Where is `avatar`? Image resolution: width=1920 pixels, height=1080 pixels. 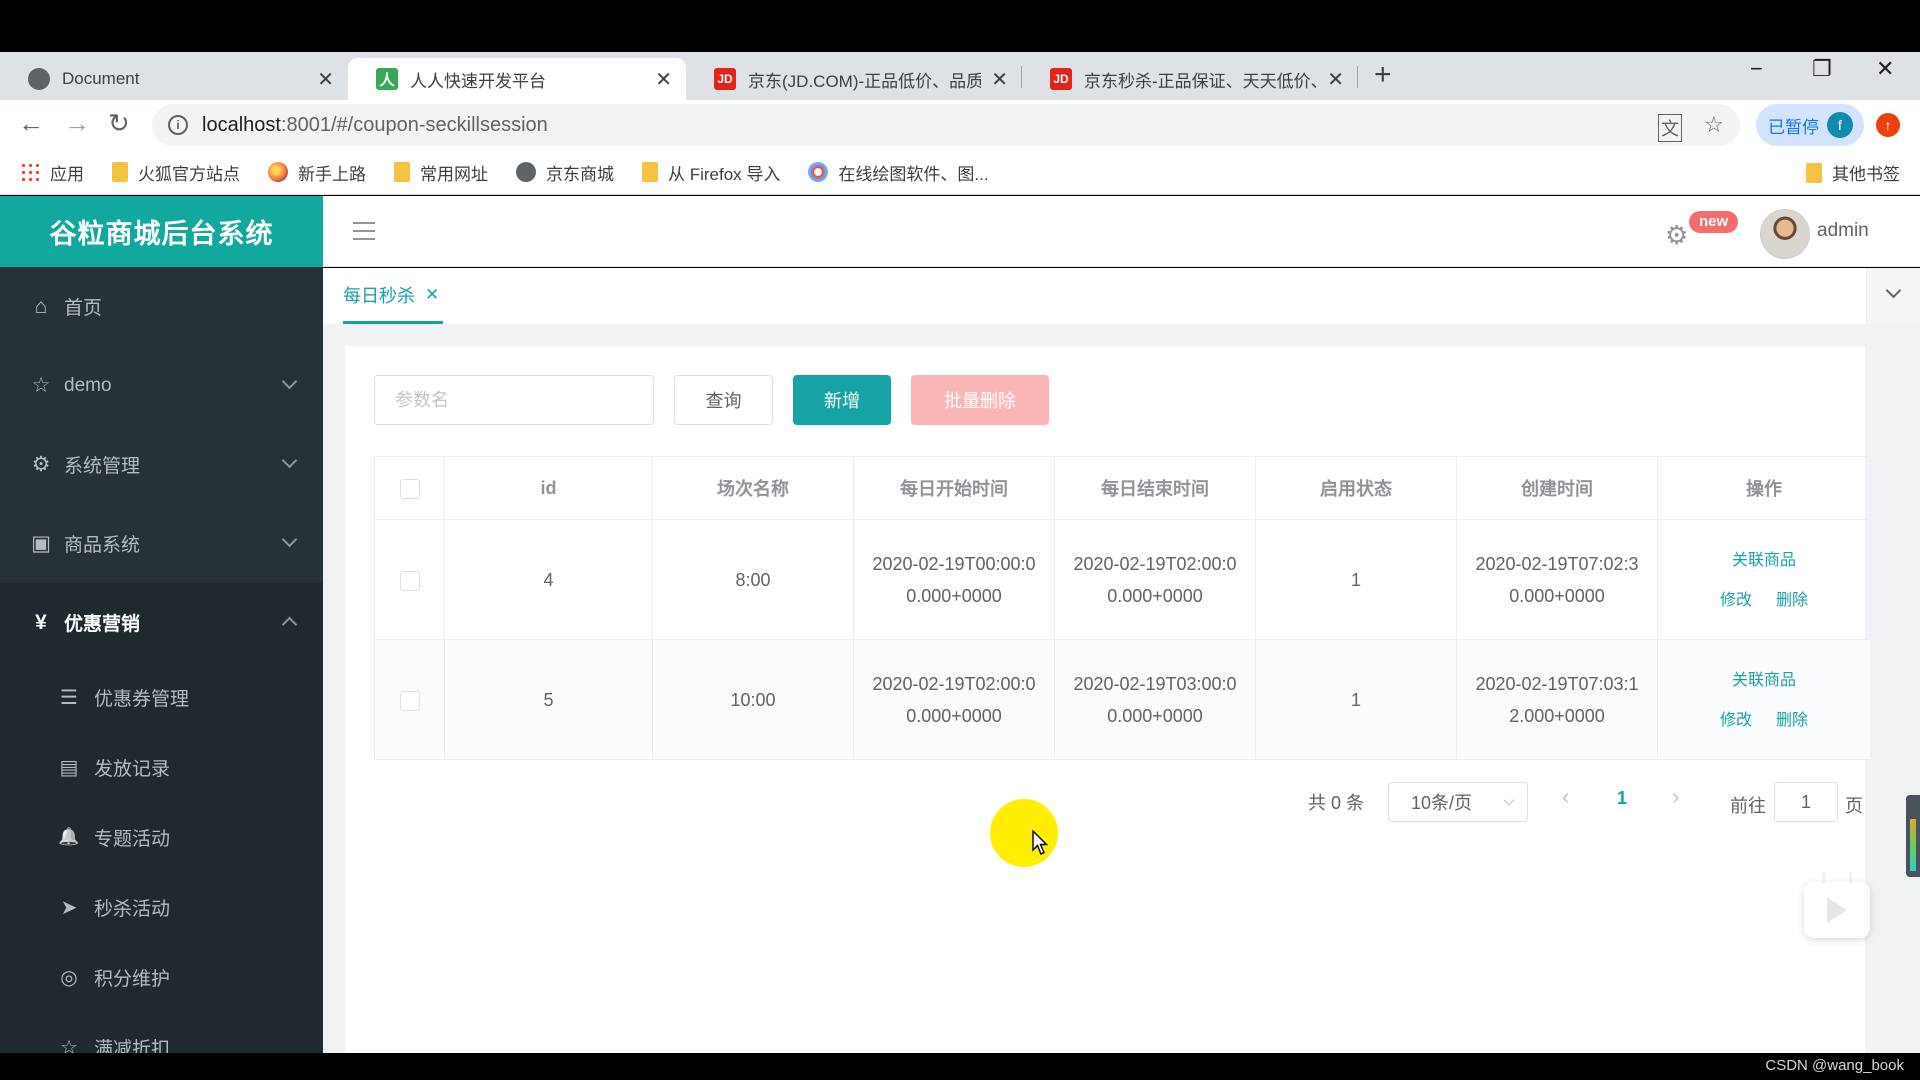
avatar is located at coordinates (1785, 234).